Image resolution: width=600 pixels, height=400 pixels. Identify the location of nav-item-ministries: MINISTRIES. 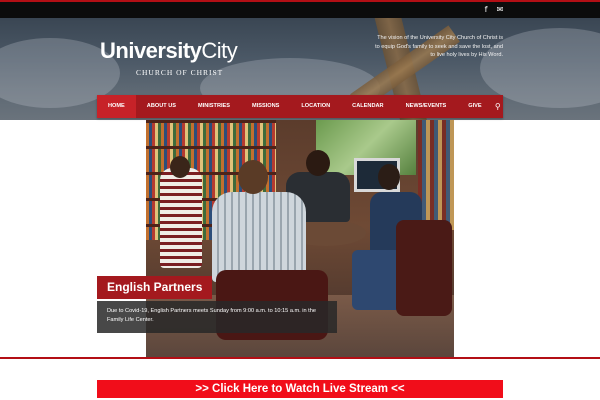
(214, 106).